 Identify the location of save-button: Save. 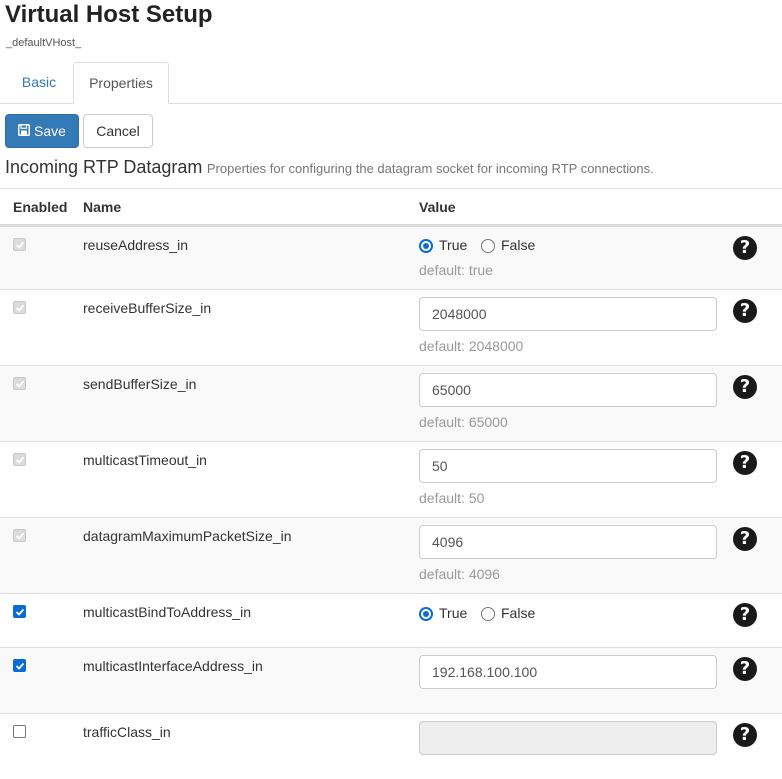
(42, 131).